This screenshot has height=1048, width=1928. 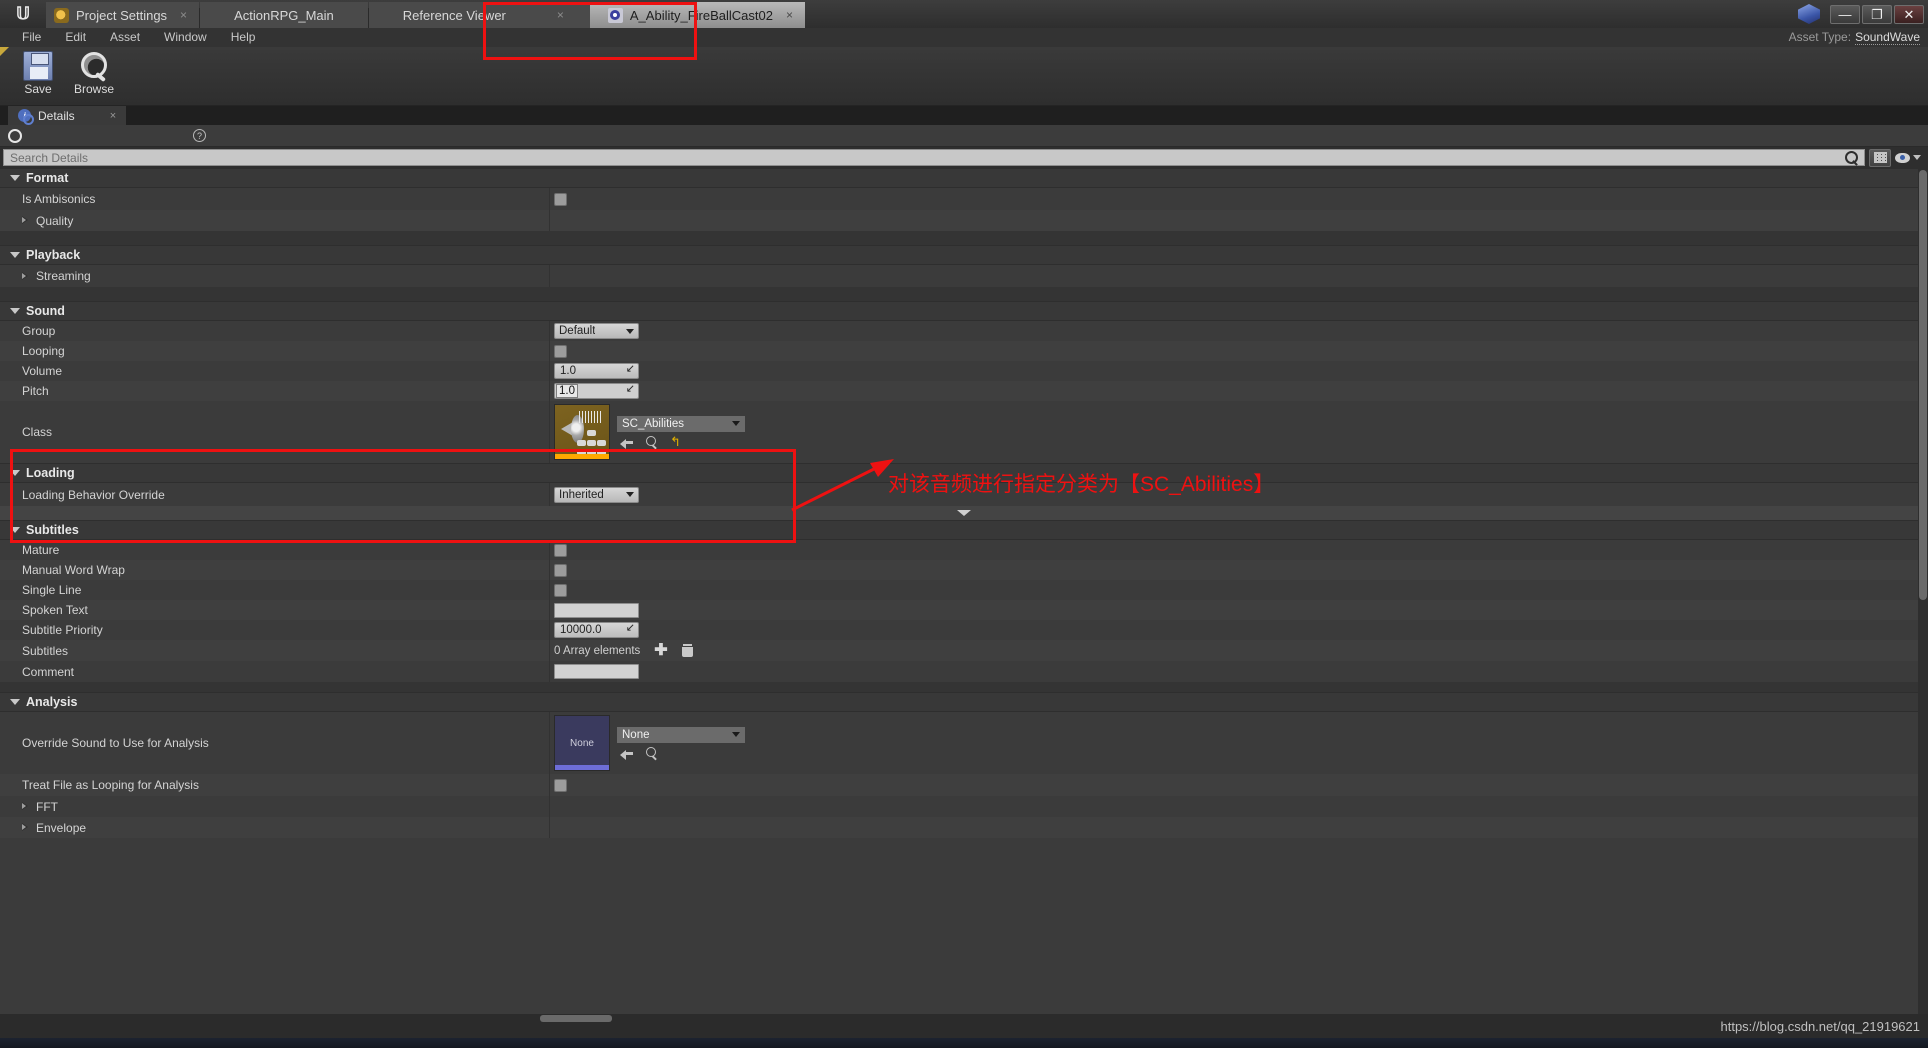 I want to click on collapse-section-button, so click(x=964, y=513).